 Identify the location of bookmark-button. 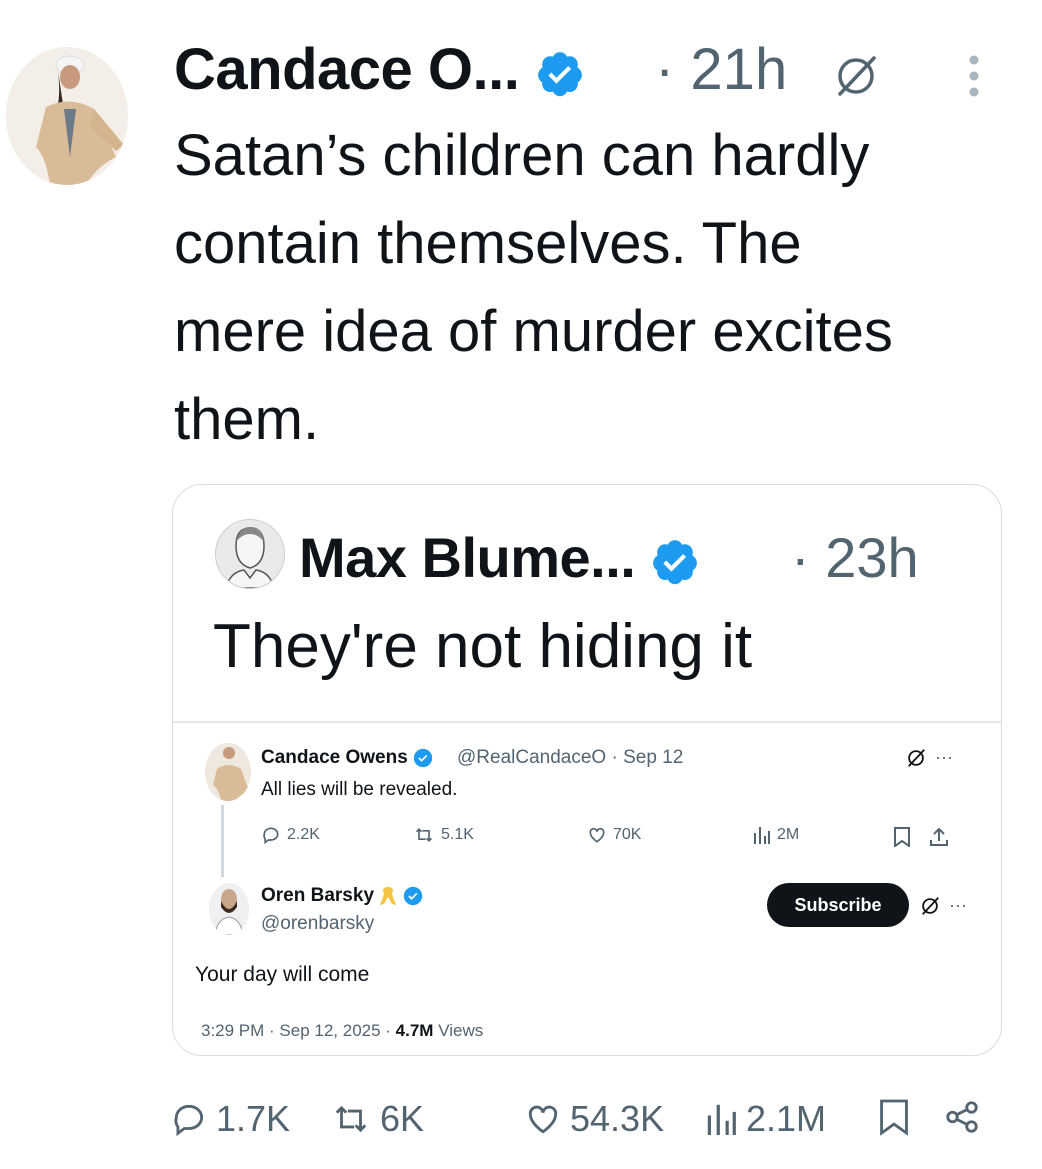
(894, 1117).